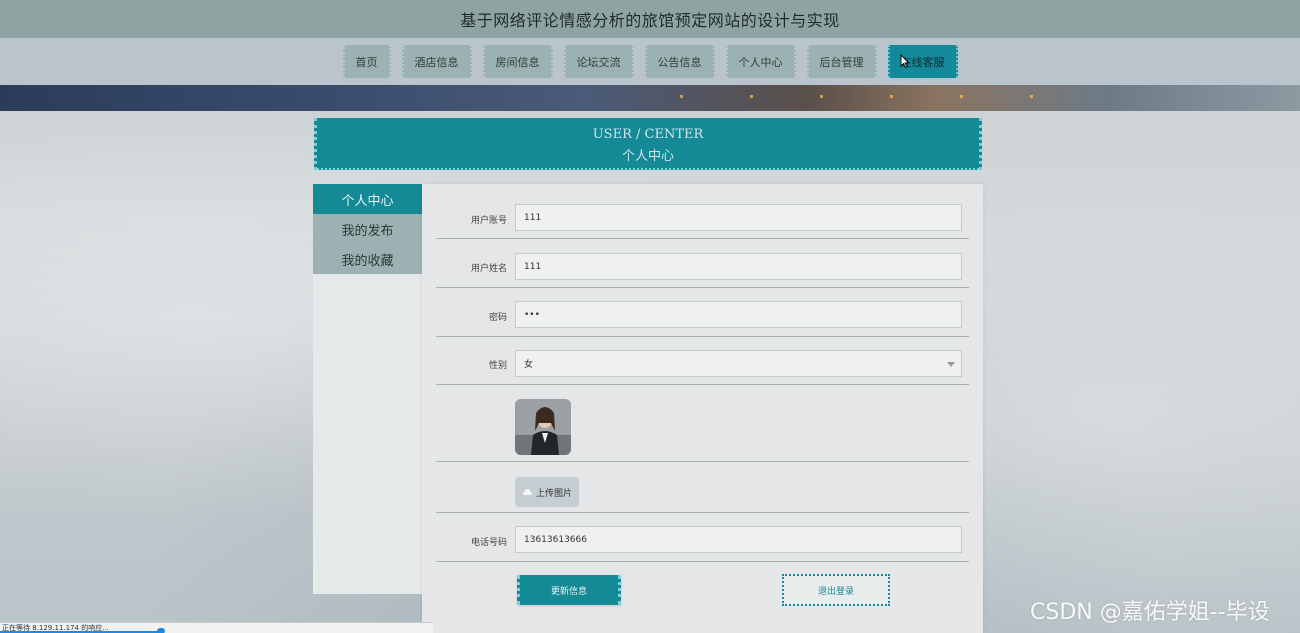  What do you see at coordinates (488, 269) in the screenshot?
I see `name-label: 用户姓名` at bounding box center [488, 269].